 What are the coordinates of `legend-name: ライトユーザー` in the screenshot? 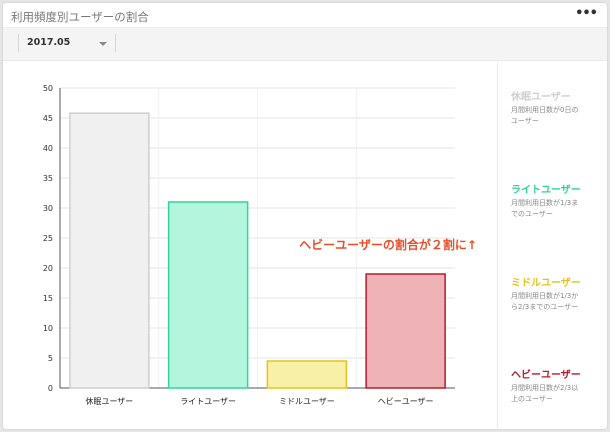 It's located at (546, 190).